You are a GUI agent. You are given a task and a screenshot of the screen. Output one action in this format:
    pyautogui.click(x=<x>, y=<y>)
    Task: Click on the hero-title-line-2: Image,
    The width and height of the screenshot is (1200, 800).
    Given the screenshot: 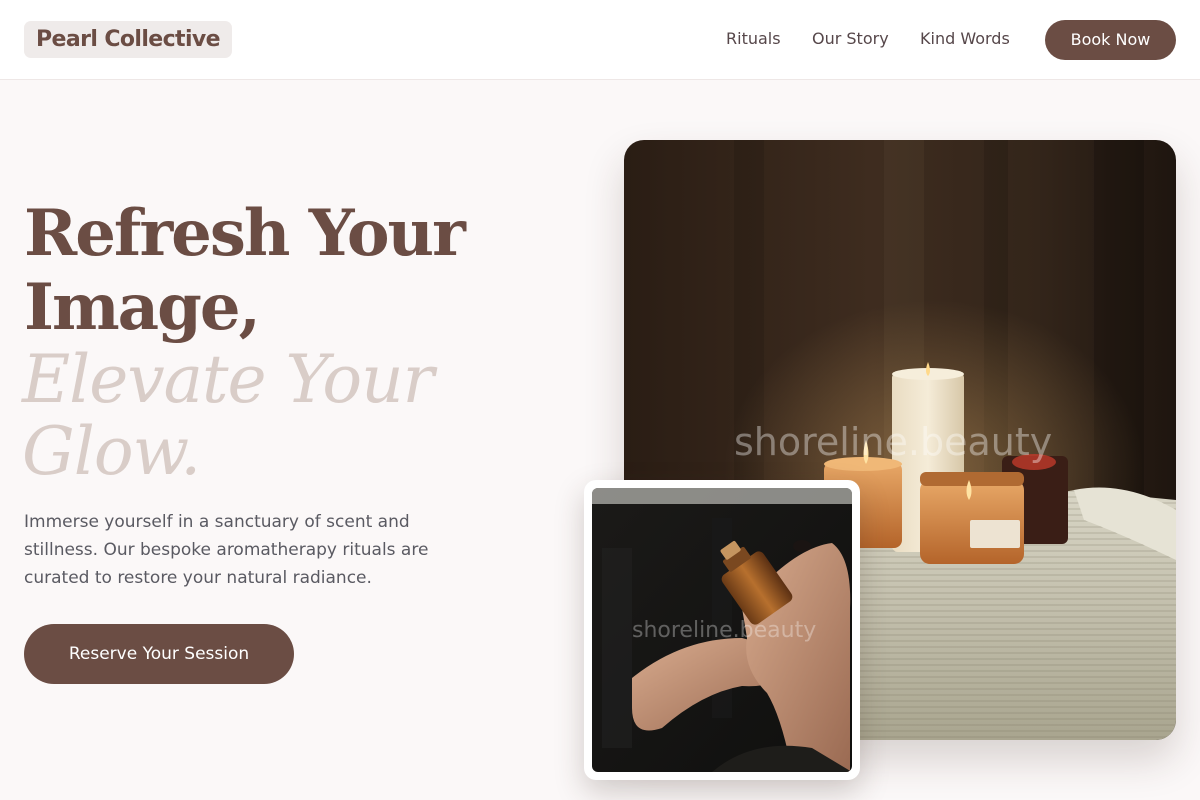 What is the action you would take?
    pyautogui.click(x=142, y=307)
    